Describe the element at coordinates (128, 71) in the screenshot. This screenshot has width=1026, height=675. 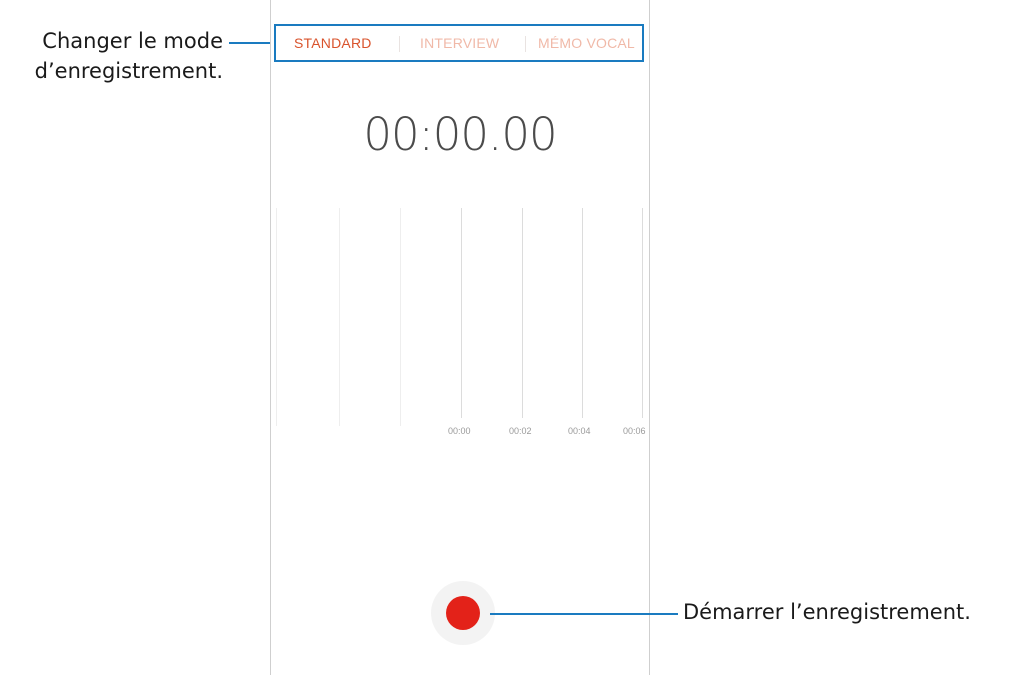
I see `callout-change-mode-line2: d’enregistrement.` at that location.